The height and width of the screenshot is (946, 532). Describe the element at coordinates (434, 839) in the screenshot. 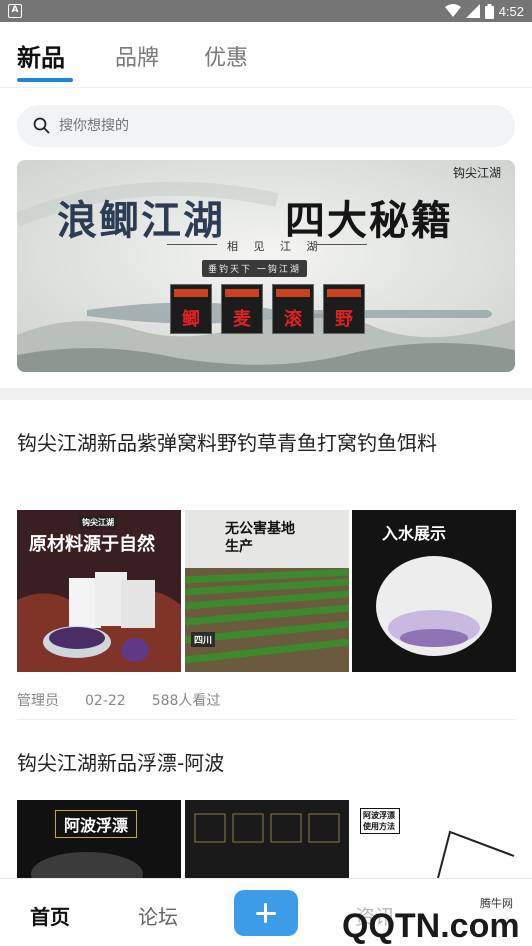

I see `post-image: 阿波浮漂使用方法` at that location.